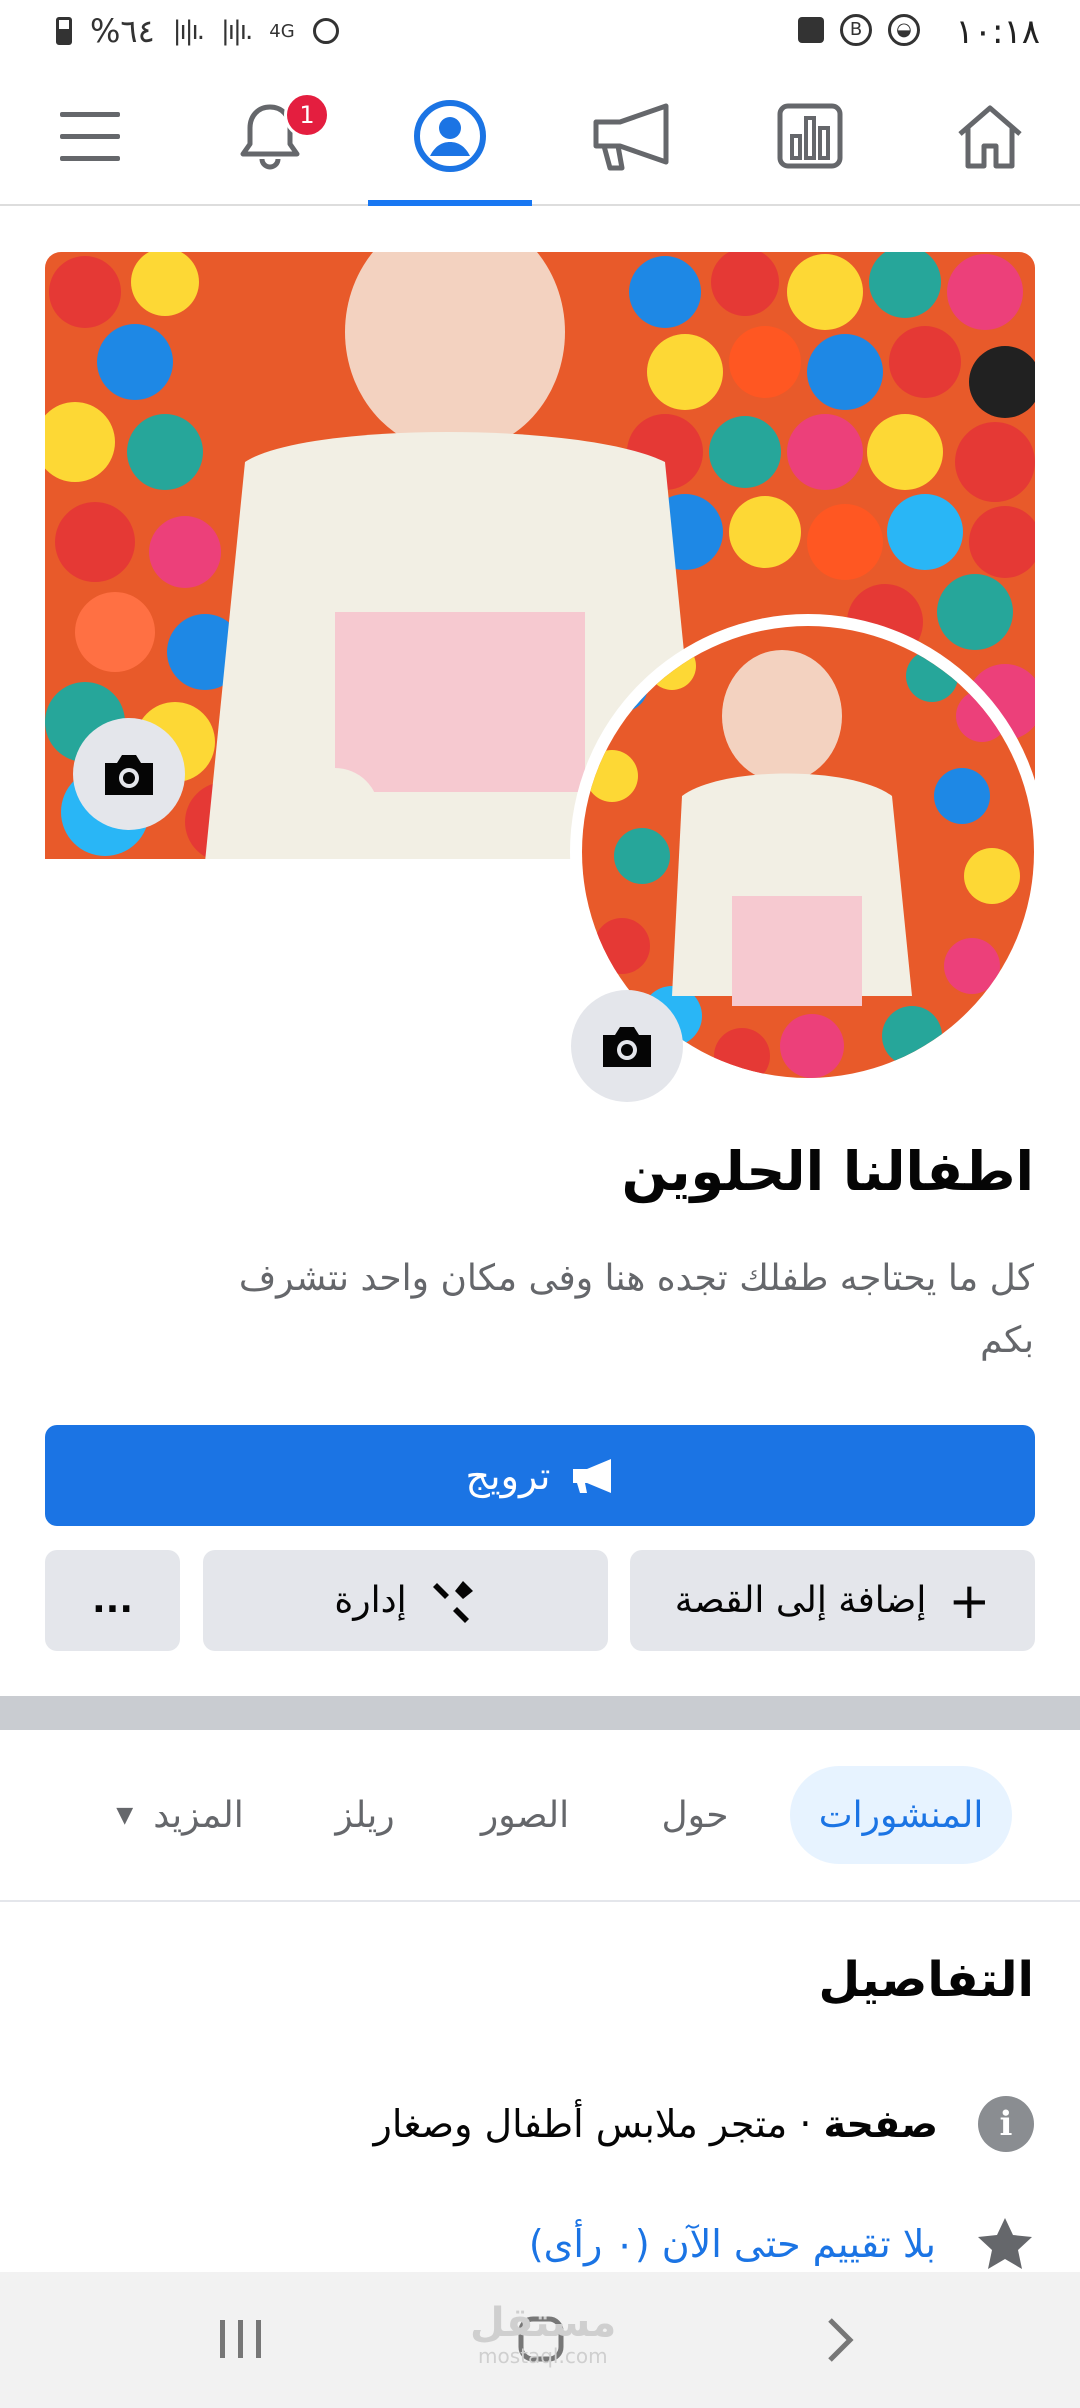 The image size is (1080, 2408). Describe the element at coordinates (540, 34) in the screenshot. I see `status-bar: ١٠:١٨ B ◒ %٦٤ |ı|ı. |ı|ı. 4G` at that location.